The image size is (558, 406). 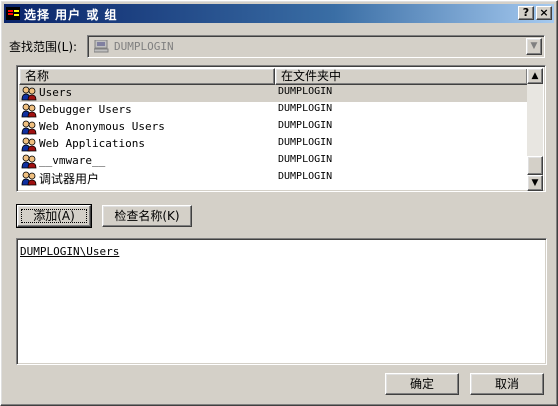 What do you see at coordinates (43, 47) in the screenshot?
I see `look-in-label: 查找范围(L):` at bounding box center [43, 47].